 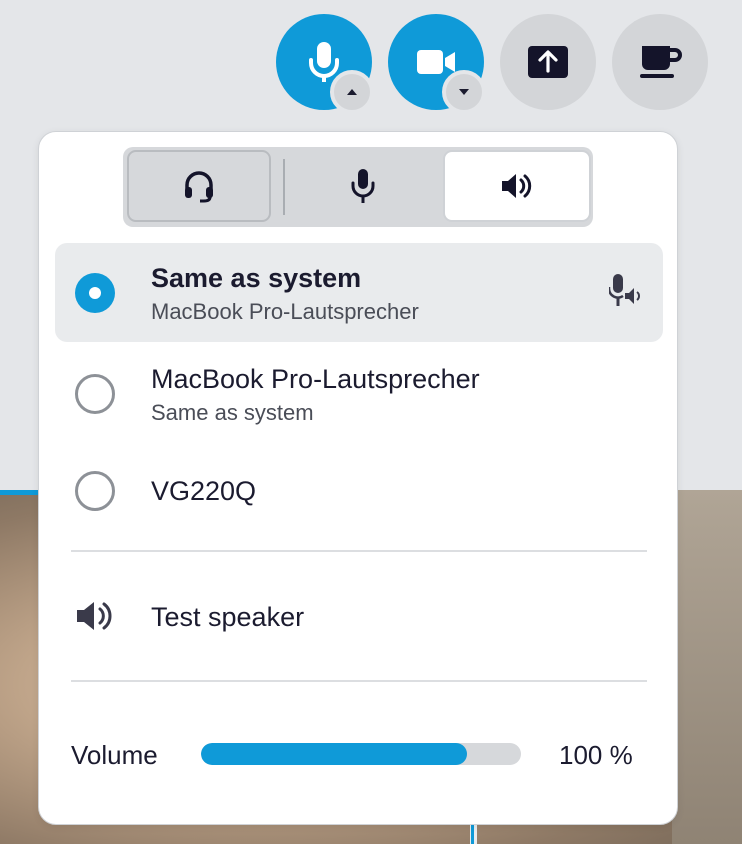 What do you see at coordinates (359, 618) in the screenshot?
I see `test-speaker-button: Test speaker` at bounding box center [359, 618].